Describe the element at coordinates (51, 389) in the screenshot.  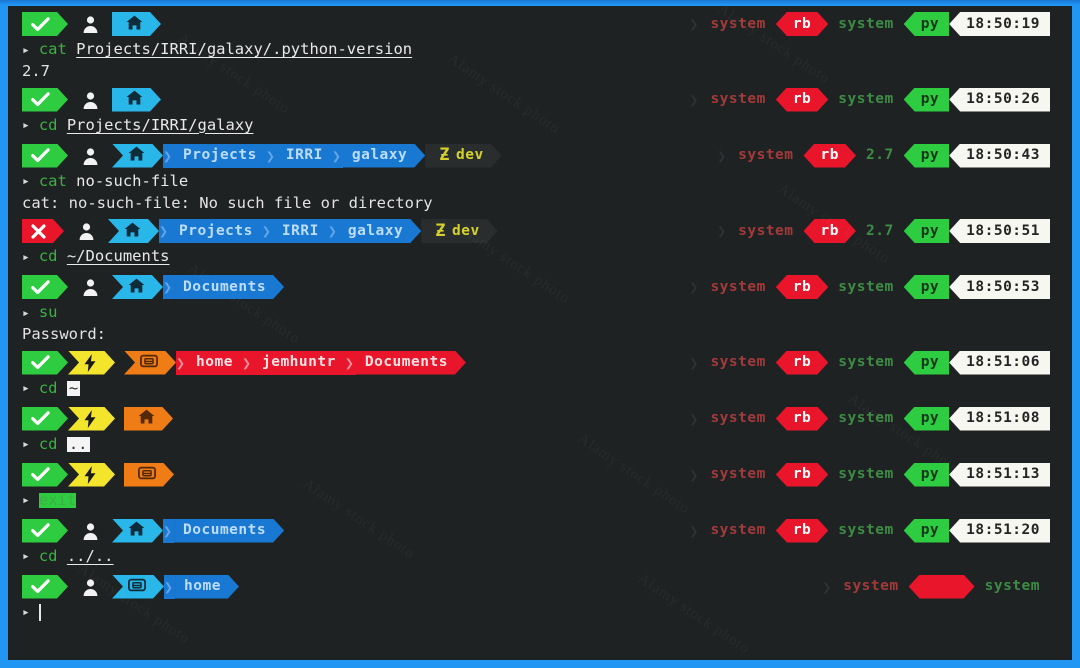
I see `command-line: ▸ cd ~` at that location.